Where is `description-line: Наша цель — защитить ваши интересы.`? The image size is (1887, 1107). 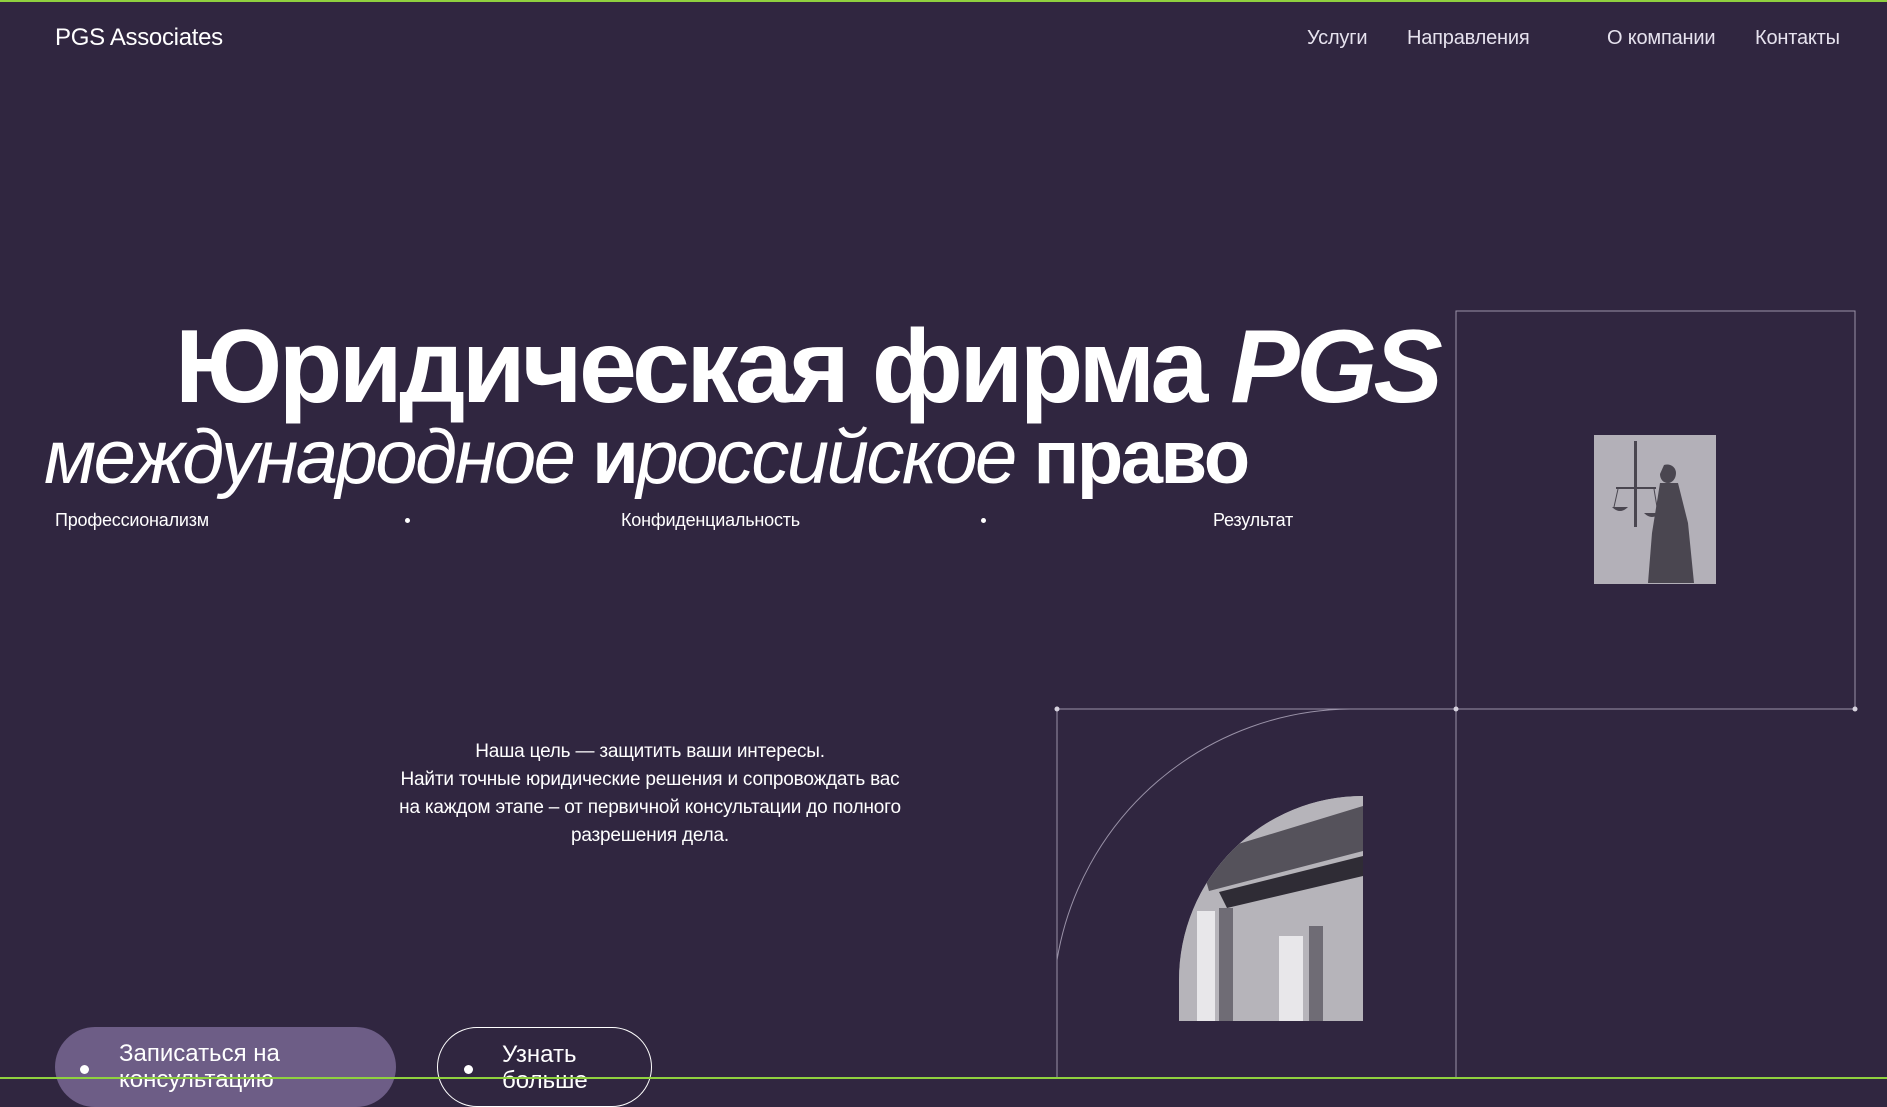
description-line: Наша цель — защитить ваши интересы. is located at coordinates (650, 751).